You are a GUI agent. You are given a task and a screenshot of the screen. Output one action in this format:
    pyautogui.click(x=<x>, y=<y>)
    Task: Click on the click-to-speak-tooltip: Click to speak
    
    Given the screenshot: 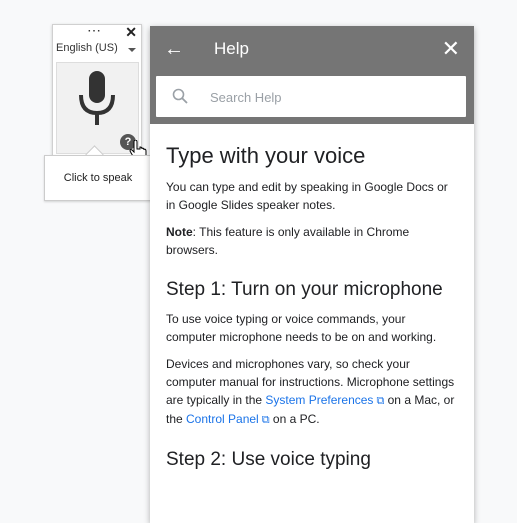 What is the action you would take?
    pyautogui.click(x=98, y=178)
    